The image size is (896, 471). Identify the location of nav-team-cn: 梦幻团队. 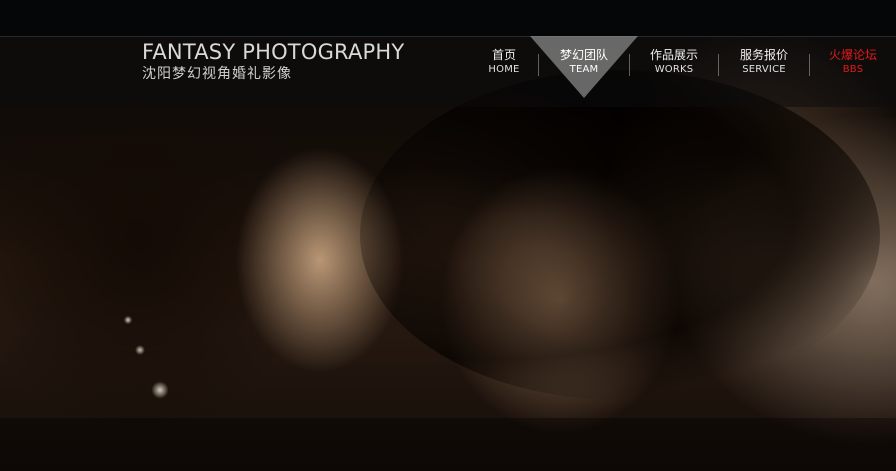
(583, 55).